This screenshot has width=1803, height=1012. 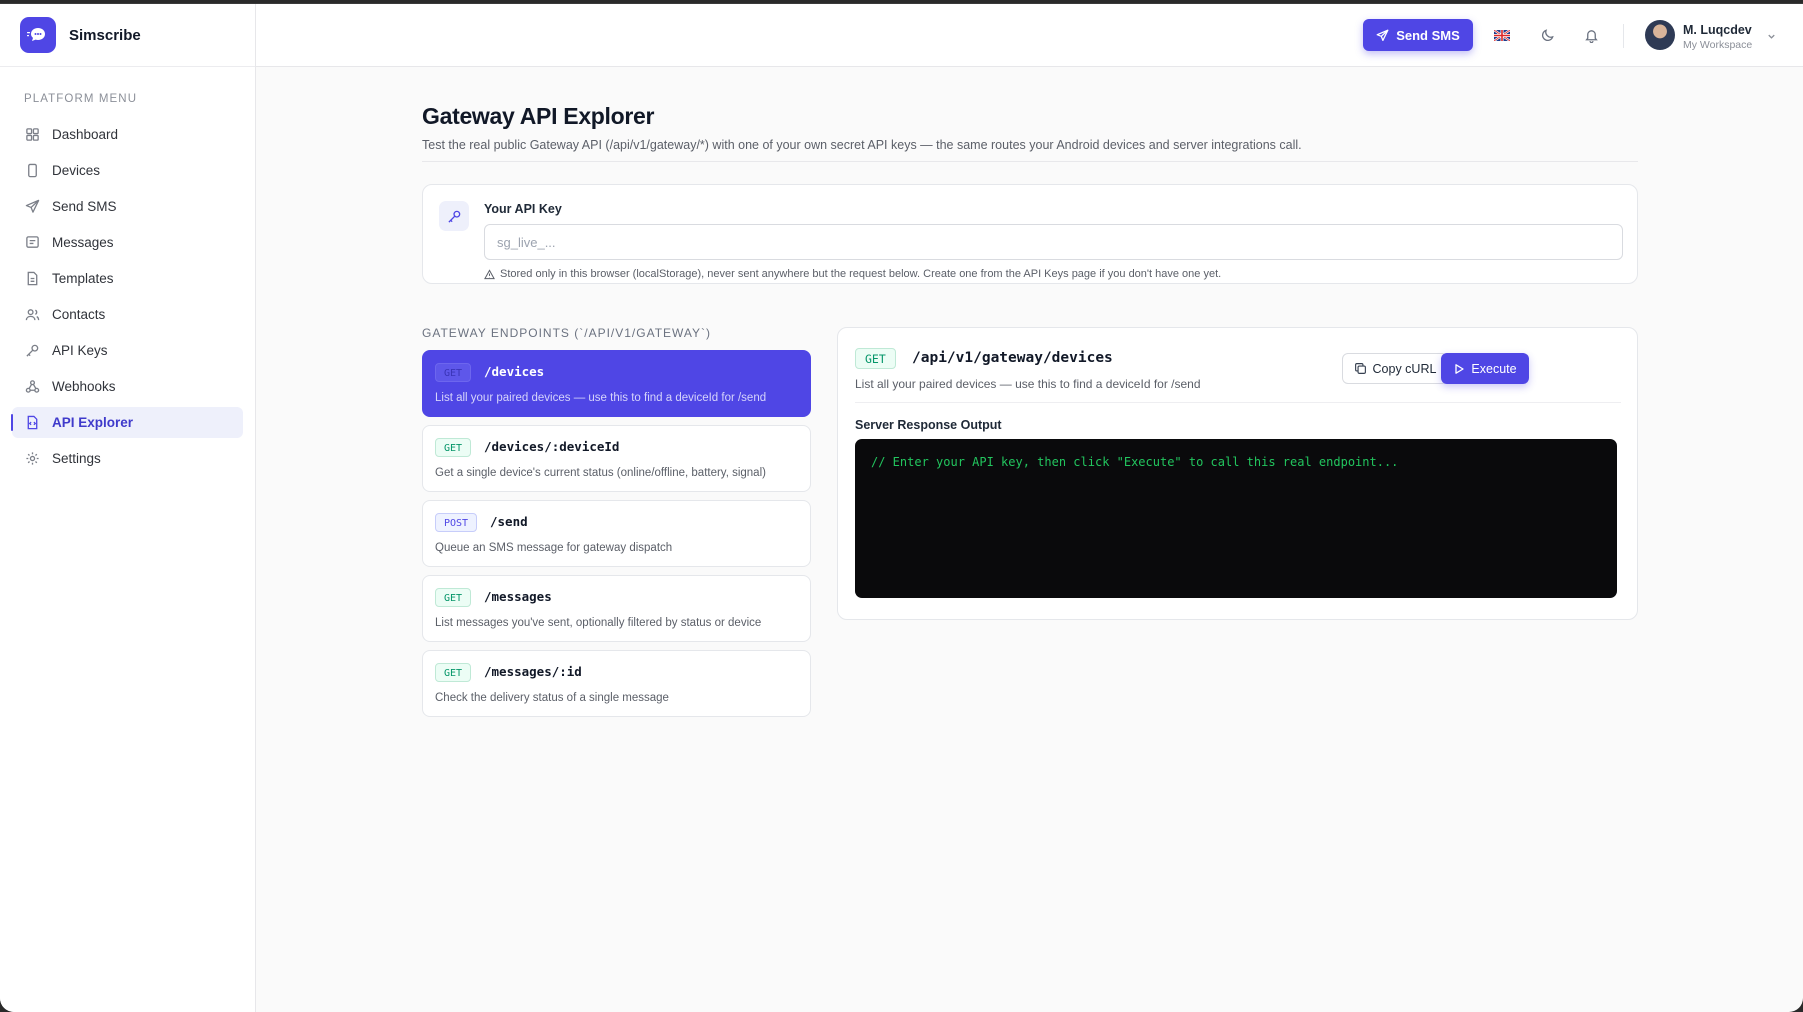 I want to click on sidebar-item-contacts: Contacts, so click(x=127, y=314).